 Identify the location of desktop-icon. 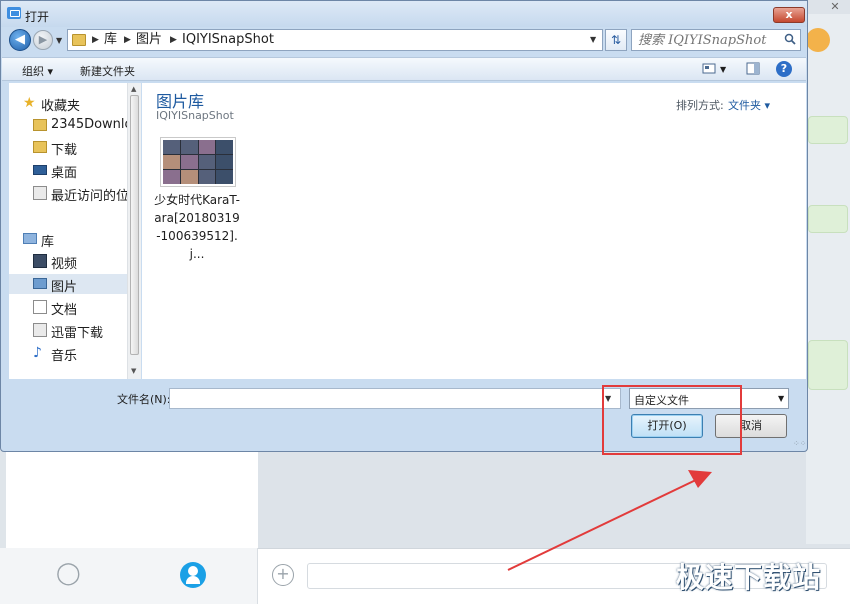
(40, 170).